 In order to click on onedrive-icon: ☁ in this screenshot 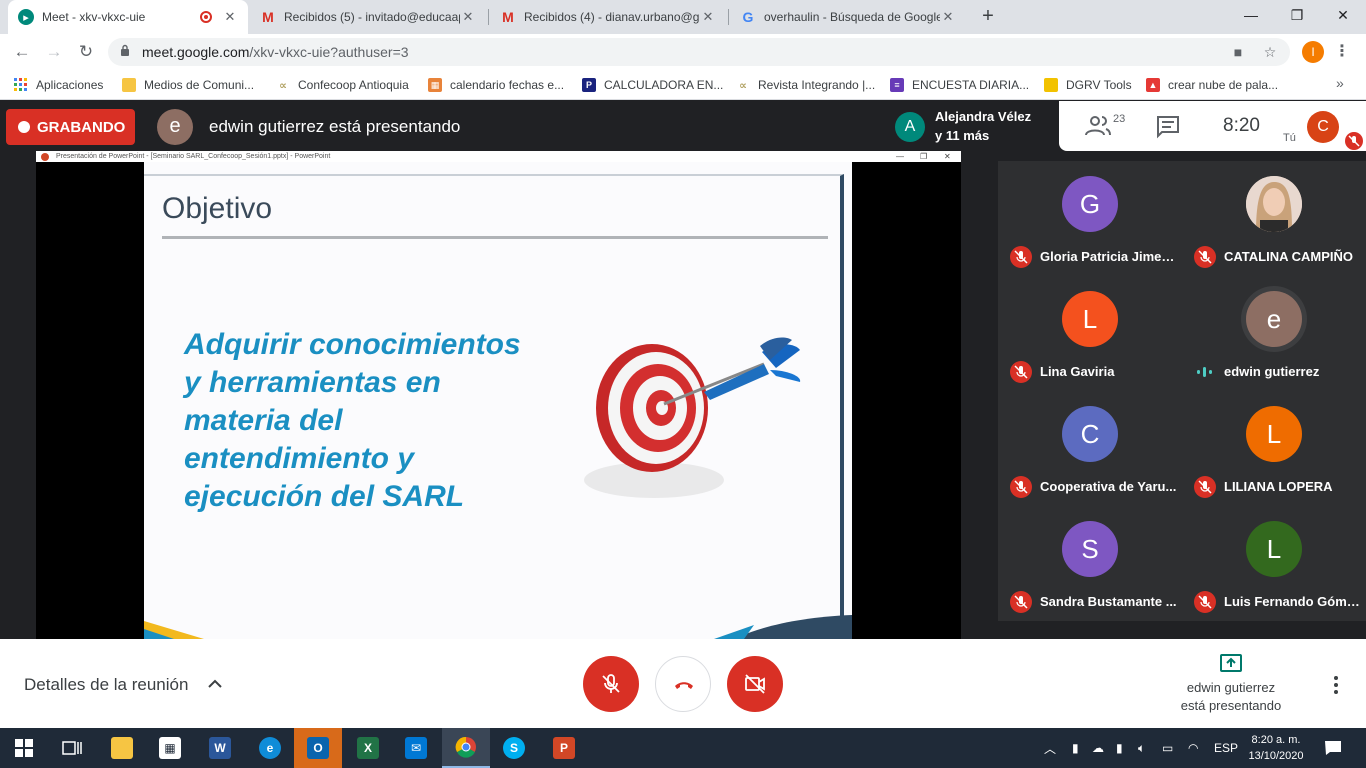, I will do `click(1098, 748)`.